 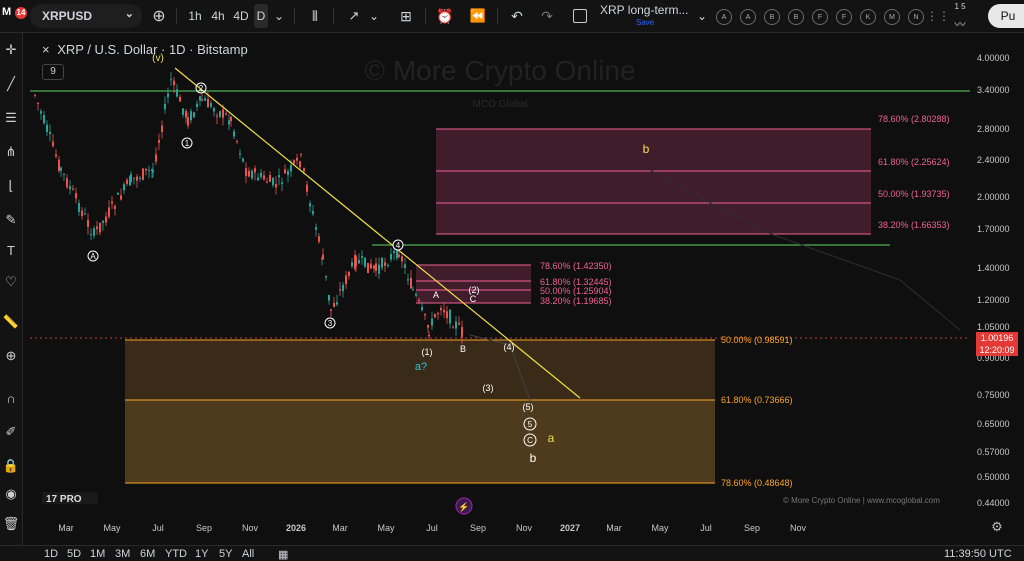 What do you see at coordinates (844, 17) in the screenshot?
I see `drawing-tool-f2: F` at bounding box center [844, 17].